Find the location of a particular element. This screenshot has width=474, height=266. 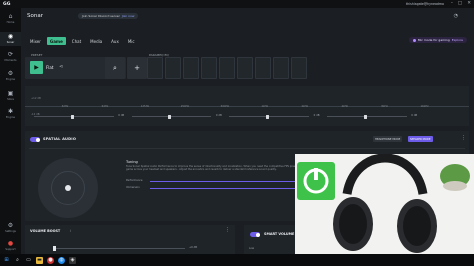

maximize-icon: □ is located at coordinates (460, 4).